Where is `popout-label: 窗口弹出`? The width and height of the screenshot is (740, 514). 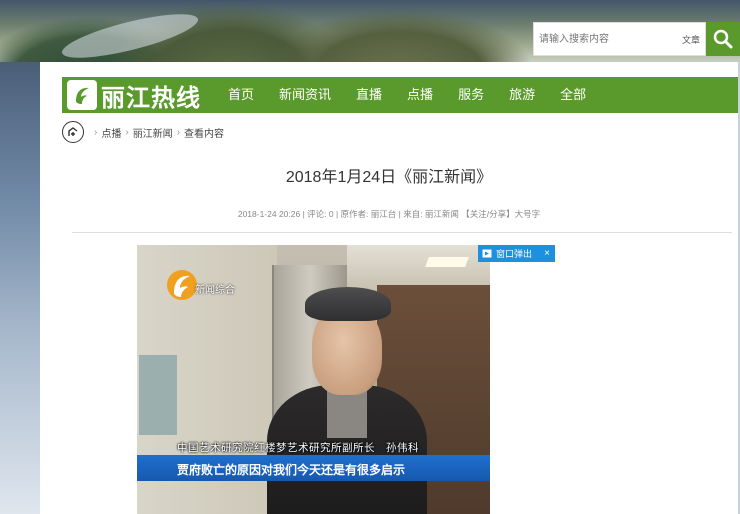 popout-label: 窗口弹出 is located at coordinates (514, 254).